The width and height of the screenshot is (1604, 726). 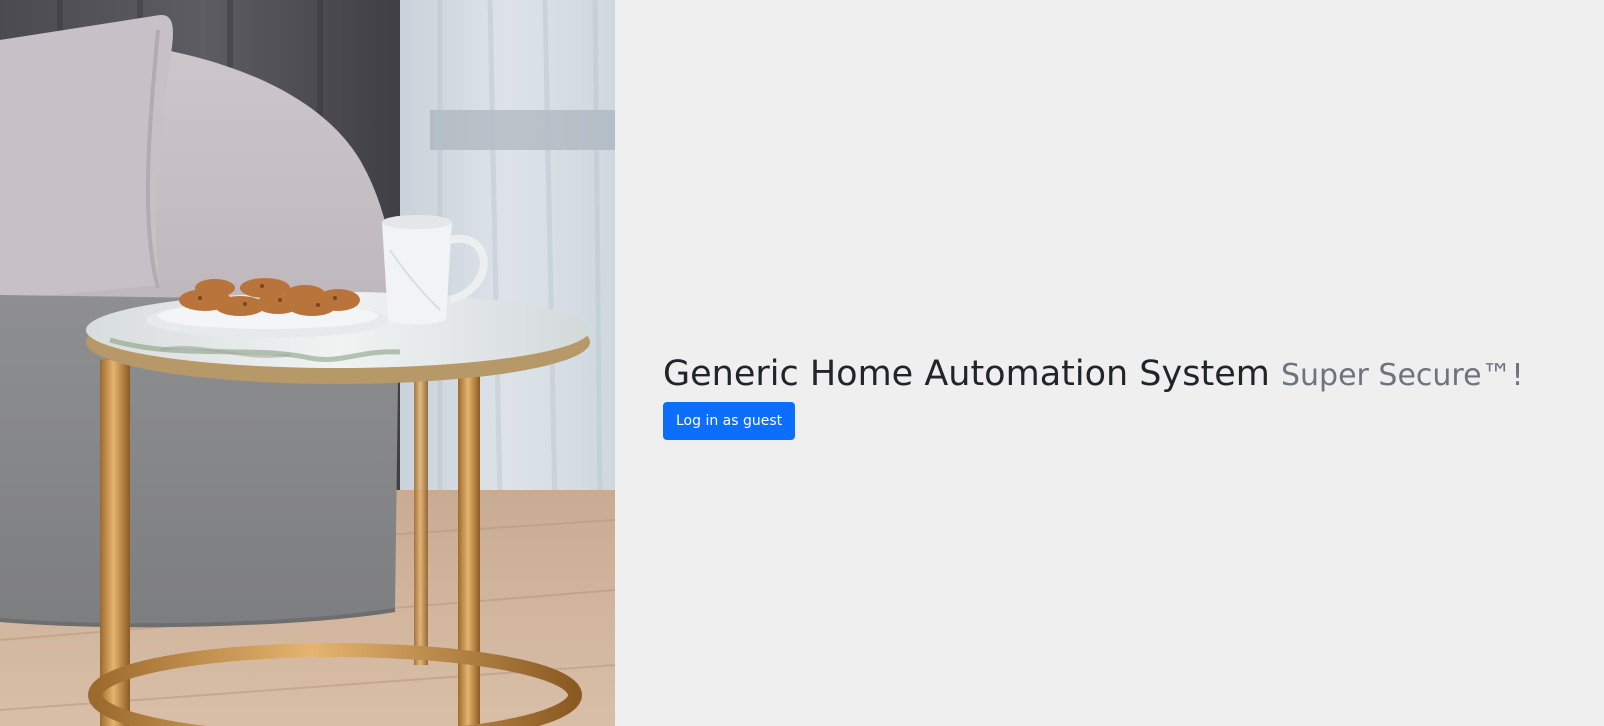 What do you see at coordinates (966, 374) in the screenshot?
I see `app-title: Generic Home Automation System` at bounding box center [966, 374].